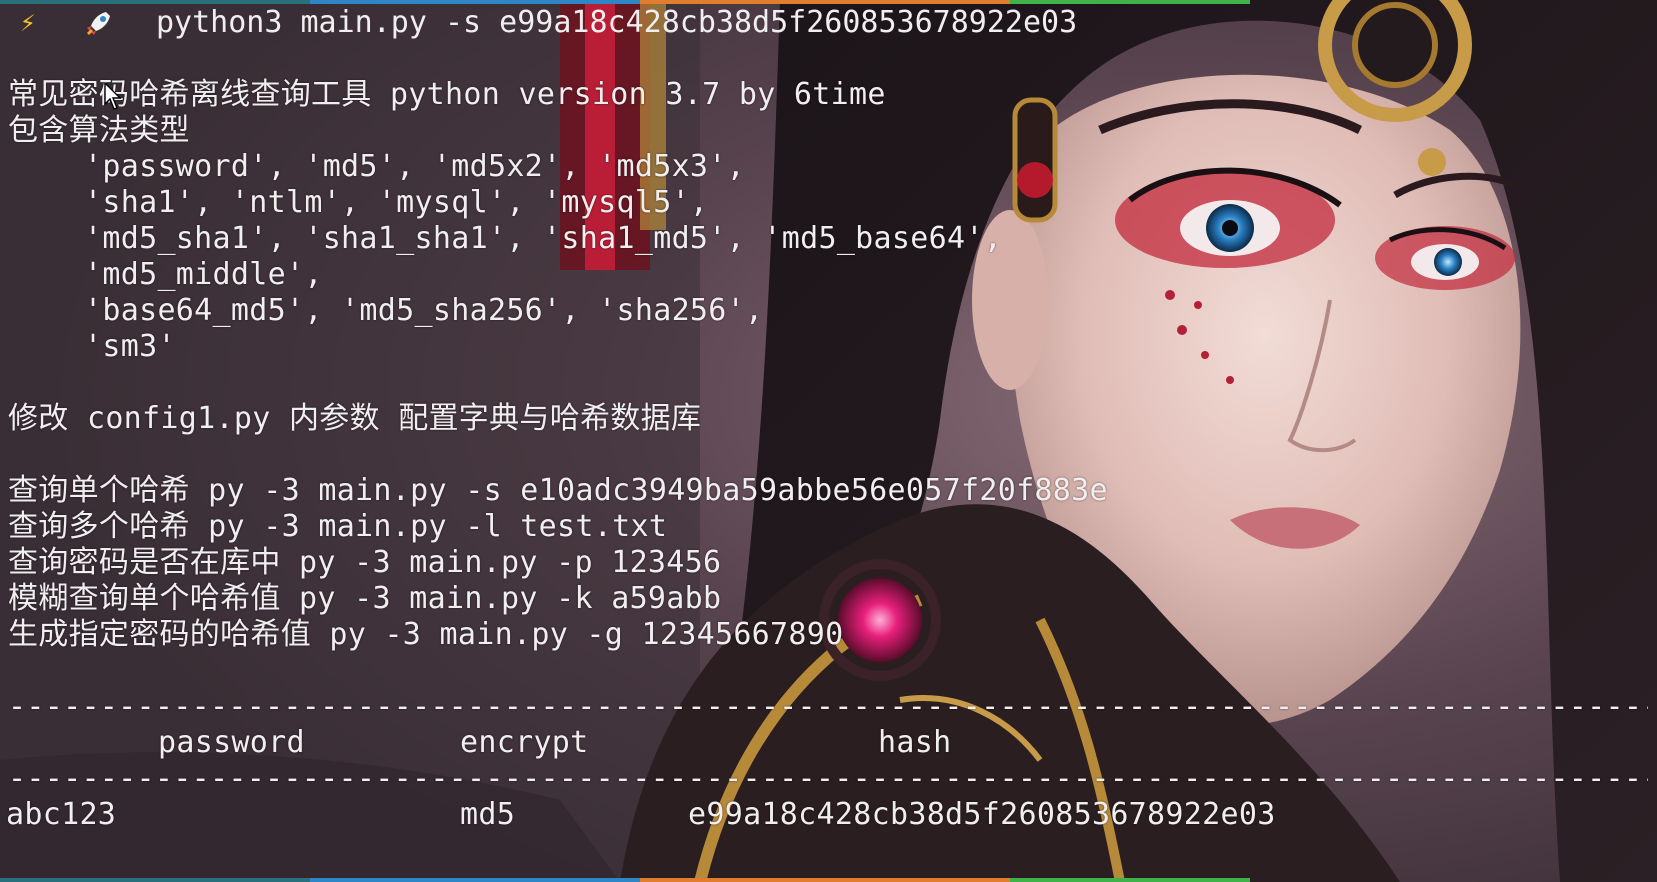 This screenshot has height=882, width=1657. What do you see at coordinates (396, 202) in the screenshot?
I see `algo-line: 'sha1', 'ntlm', 'mysql', 'mysql5',` at bounding box center [396, 202].